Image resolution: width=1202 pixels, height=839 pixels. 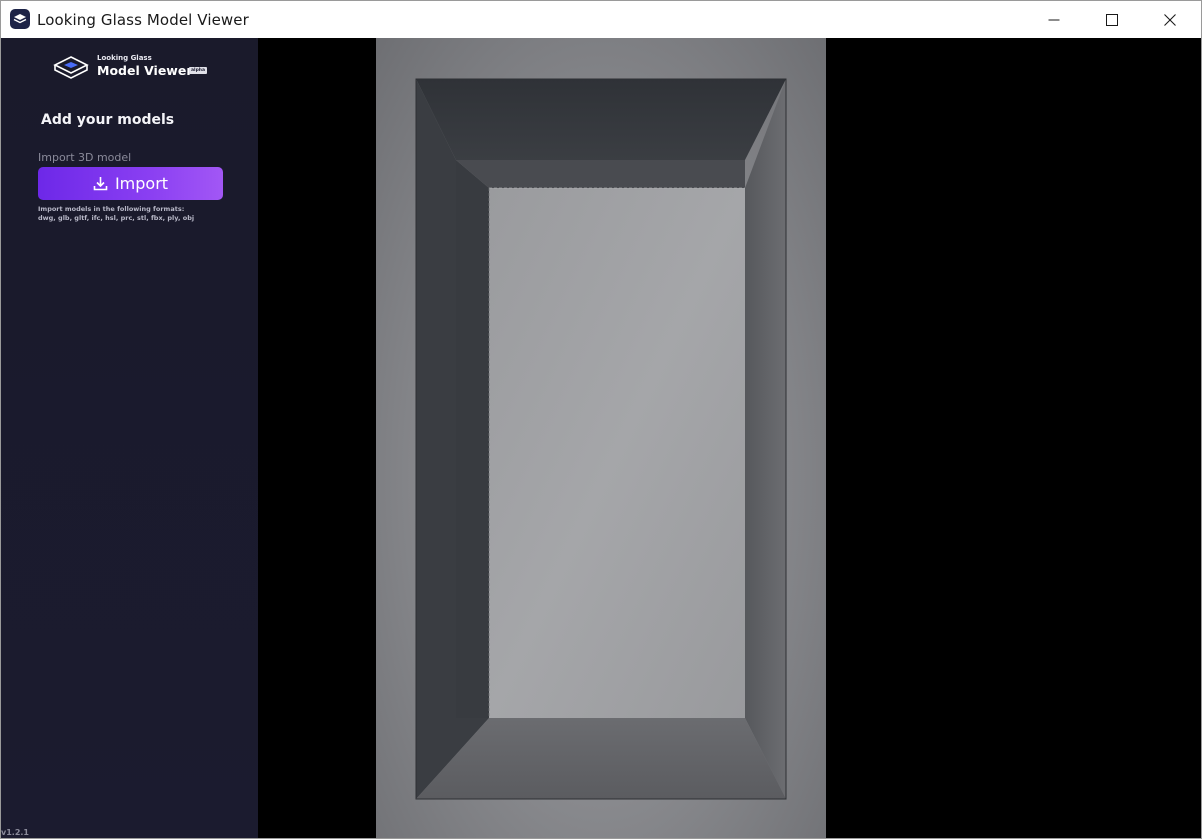 I want to click on import-label: Import 3D model, so click(x=85, y=157).